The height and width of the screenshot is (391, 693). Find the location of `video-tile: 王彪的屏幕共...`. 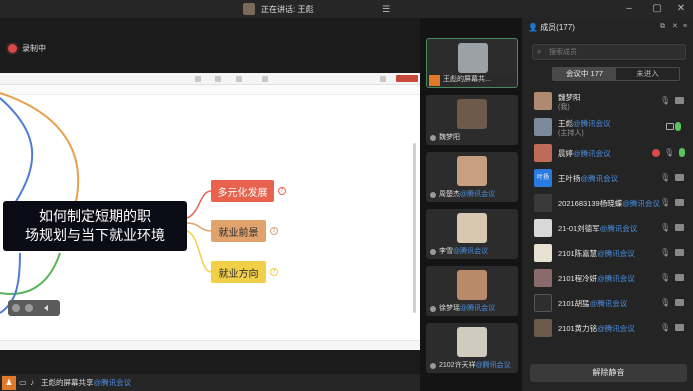

video-tile: 王彪的屏幕共... is located at coordinates (472, 63).